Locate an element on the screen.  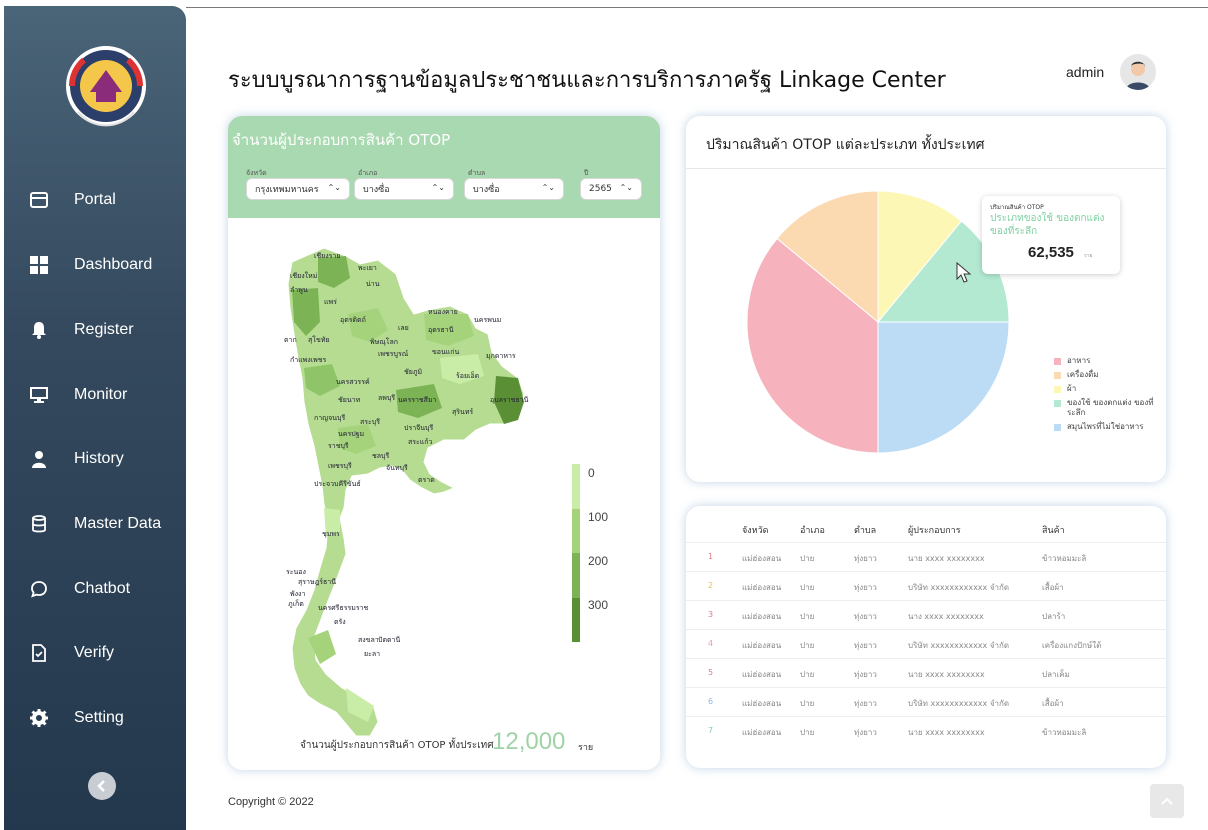
sidebar-item-chatbot: Chatbot is located at coordinates (95, 589).